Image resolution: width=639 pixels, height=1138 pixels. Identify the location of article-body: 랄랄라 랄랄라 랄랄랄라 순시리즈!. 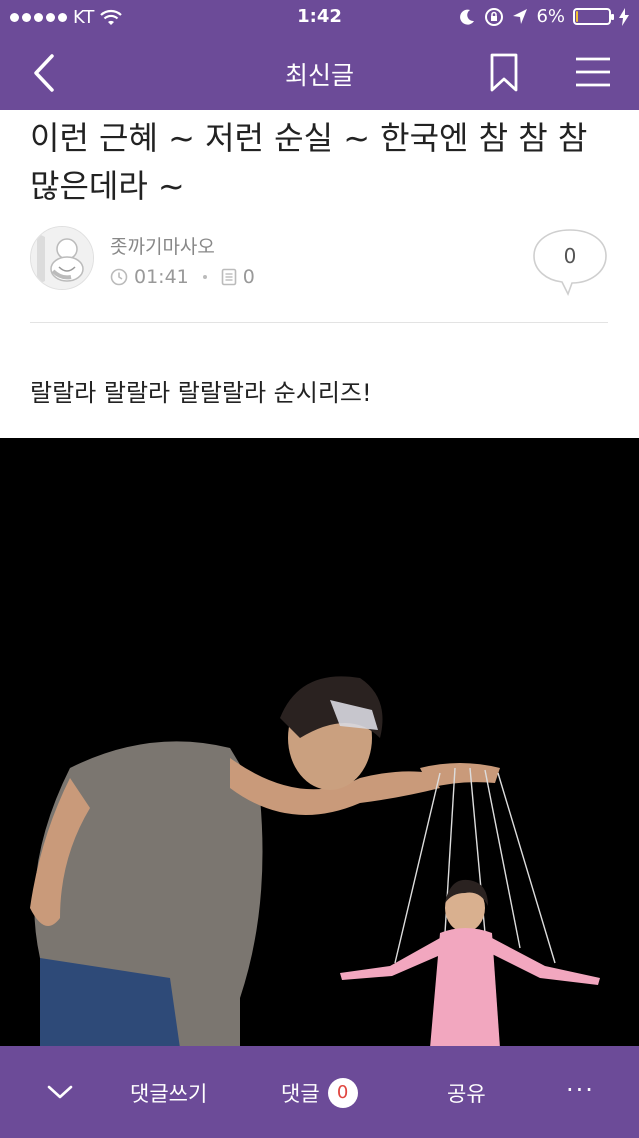
(201, 393).